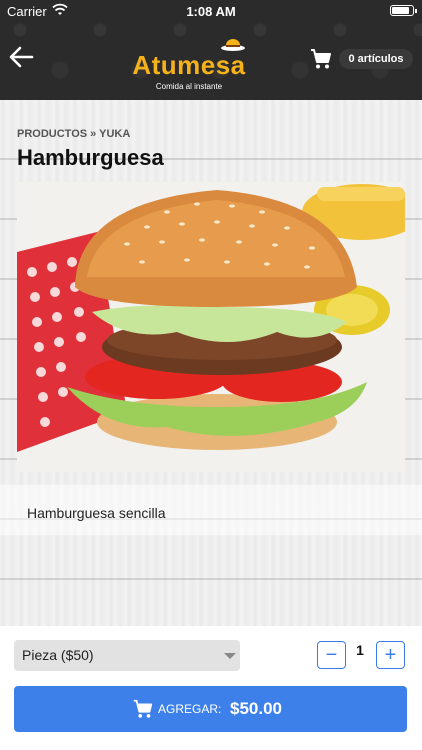  What do you see at coordinates (390, 655) in the screenshot?
I see `increase-quantity-button: +` at bounding box center [390, 655].